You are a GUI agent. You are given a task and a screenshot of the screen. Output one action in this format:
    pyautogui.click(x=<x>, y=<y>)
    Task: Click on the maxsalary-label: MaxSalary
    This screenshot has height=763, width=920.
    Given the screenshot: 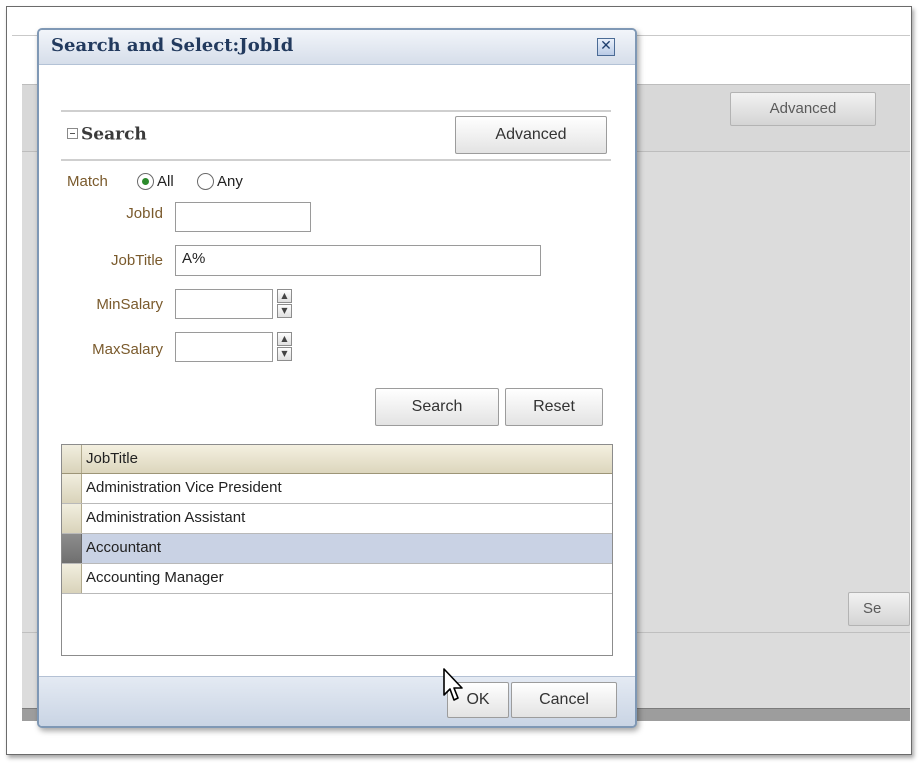 What is the action you would take?
    pyautogui.click(x=127, y=349)
    